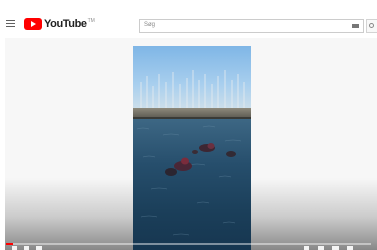 This screenshot has width=377, height=250. Describe the element at coordinates (200, 159) in the screenshot. I see `swimmers` at that location.